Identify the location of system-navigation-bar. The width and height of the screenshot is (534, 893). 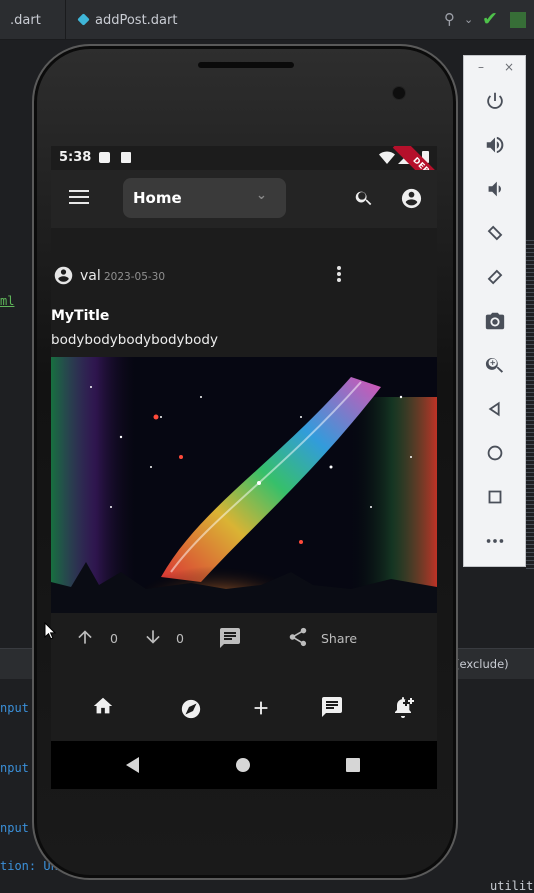
(244, 765).